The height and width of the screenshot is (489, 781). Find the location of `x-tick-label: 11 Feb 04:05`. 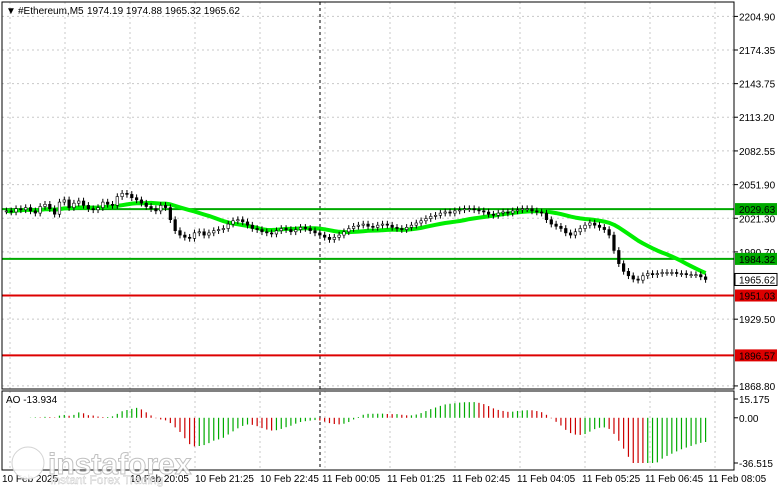

x-tick-label: 11 Feb 04:05 is located at coordinates (546, 479).